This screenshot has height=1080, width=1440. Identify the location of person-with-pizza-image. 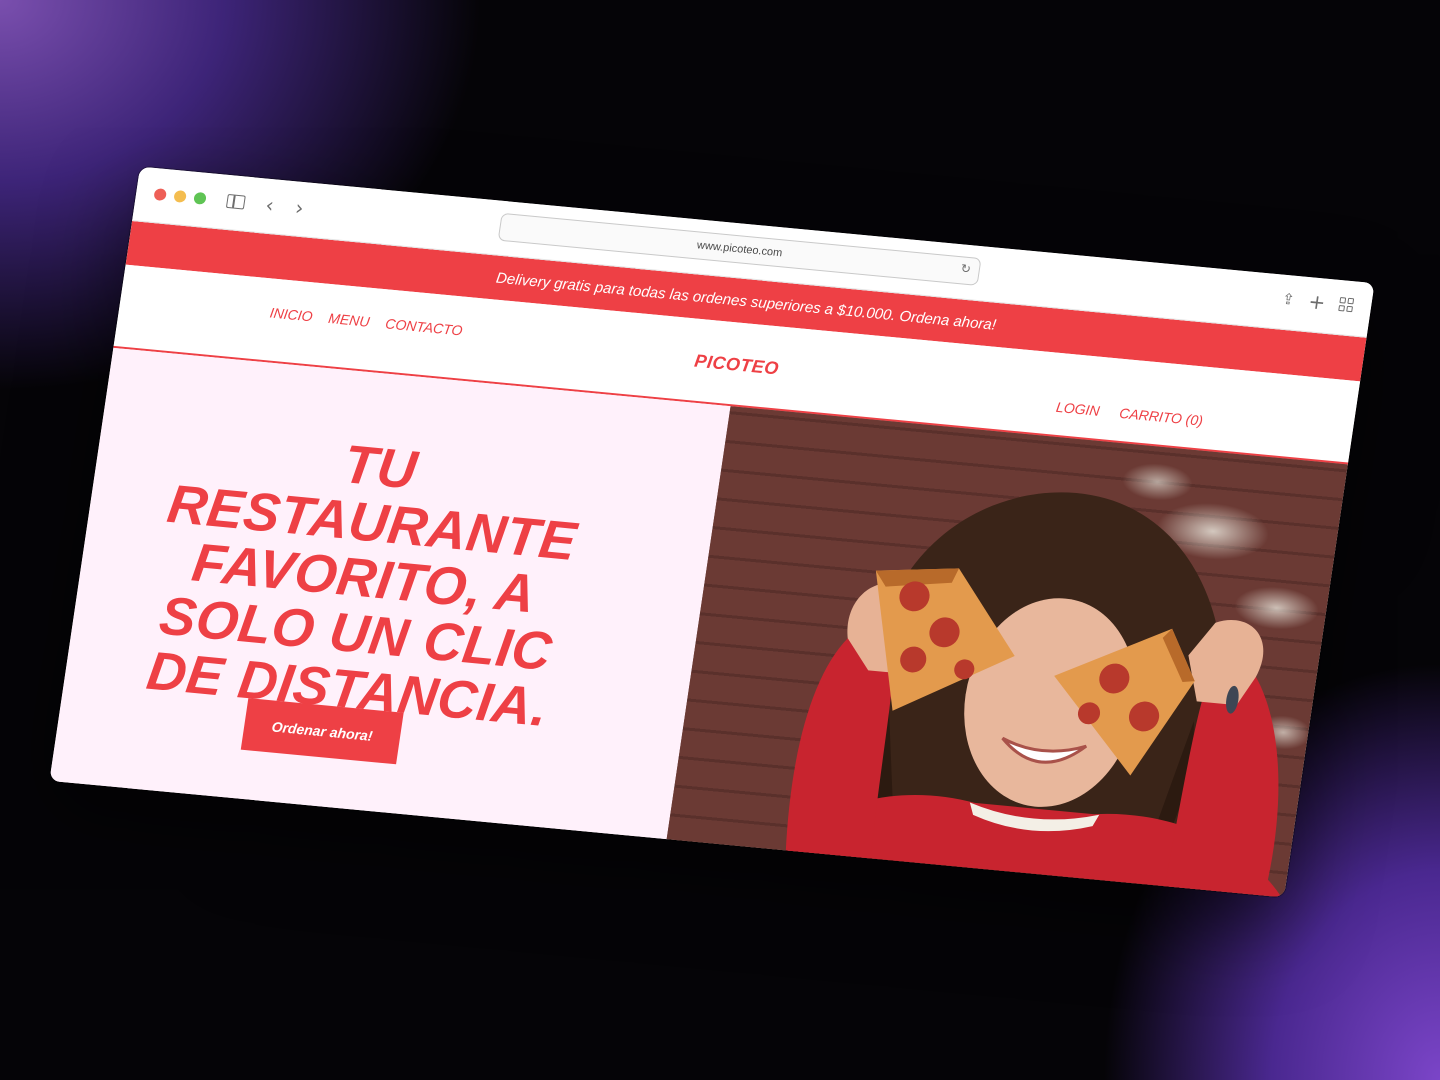
(1034, 695).